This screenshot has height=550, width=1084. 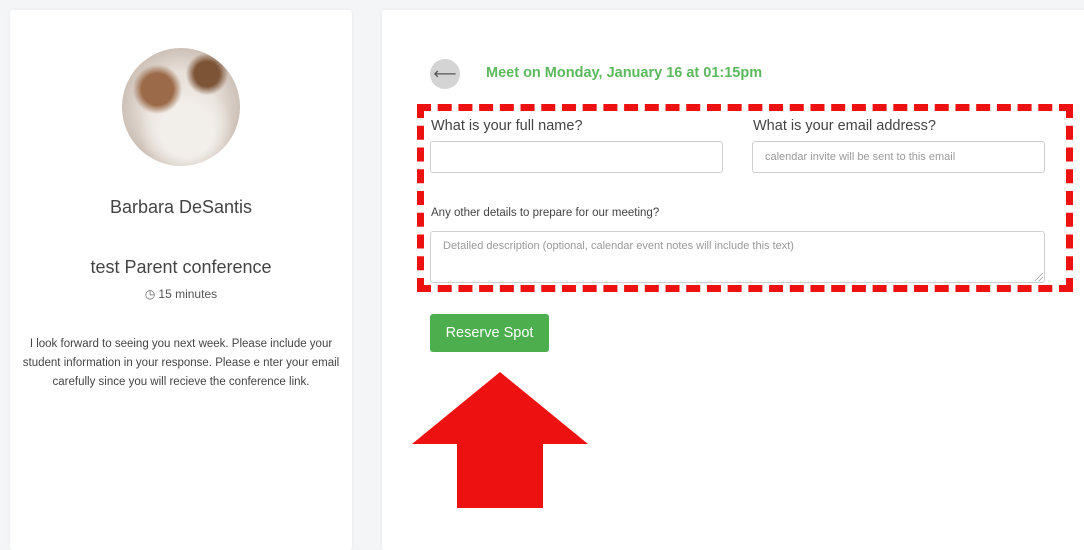 I want to click on event-duration: ◷ 15 minutes, so click(x=181, y=294).